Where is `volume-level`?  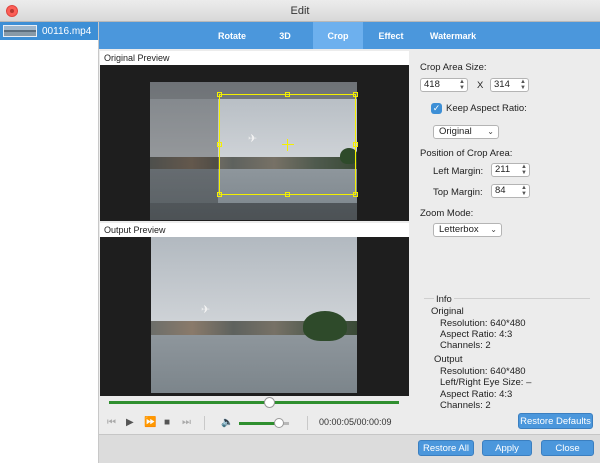 volume-level is located at coordinates (259, 423).